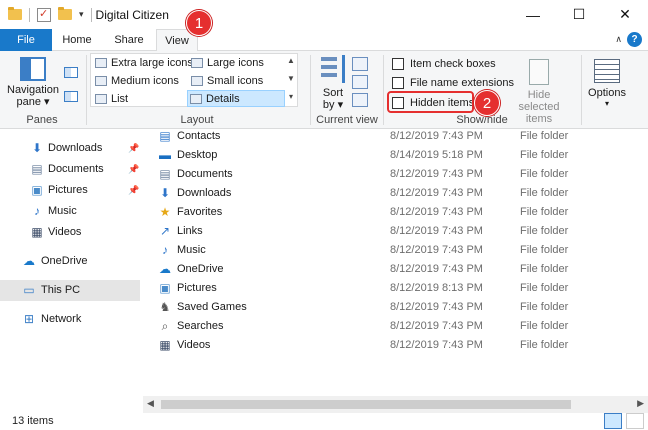  What do you see at coordinates (395, 326) in the screenshot?
I see `table-row: ⌕ Searches 8/12/2019 7:43 PM File folder` at bounding box center [395, 326].